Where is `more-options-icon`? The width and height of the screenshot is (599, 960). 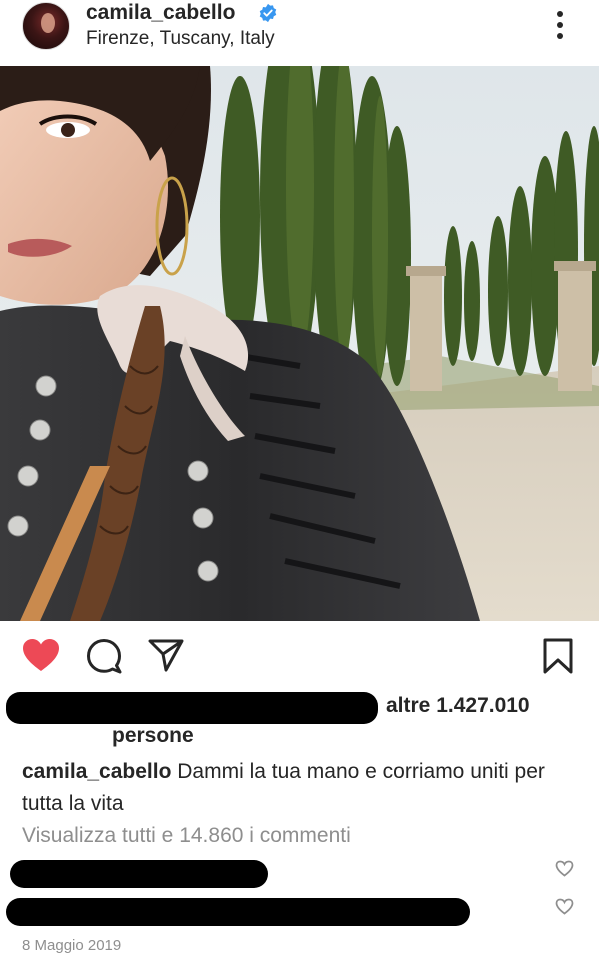 more-options-icon is located at coordinates (560, 25).